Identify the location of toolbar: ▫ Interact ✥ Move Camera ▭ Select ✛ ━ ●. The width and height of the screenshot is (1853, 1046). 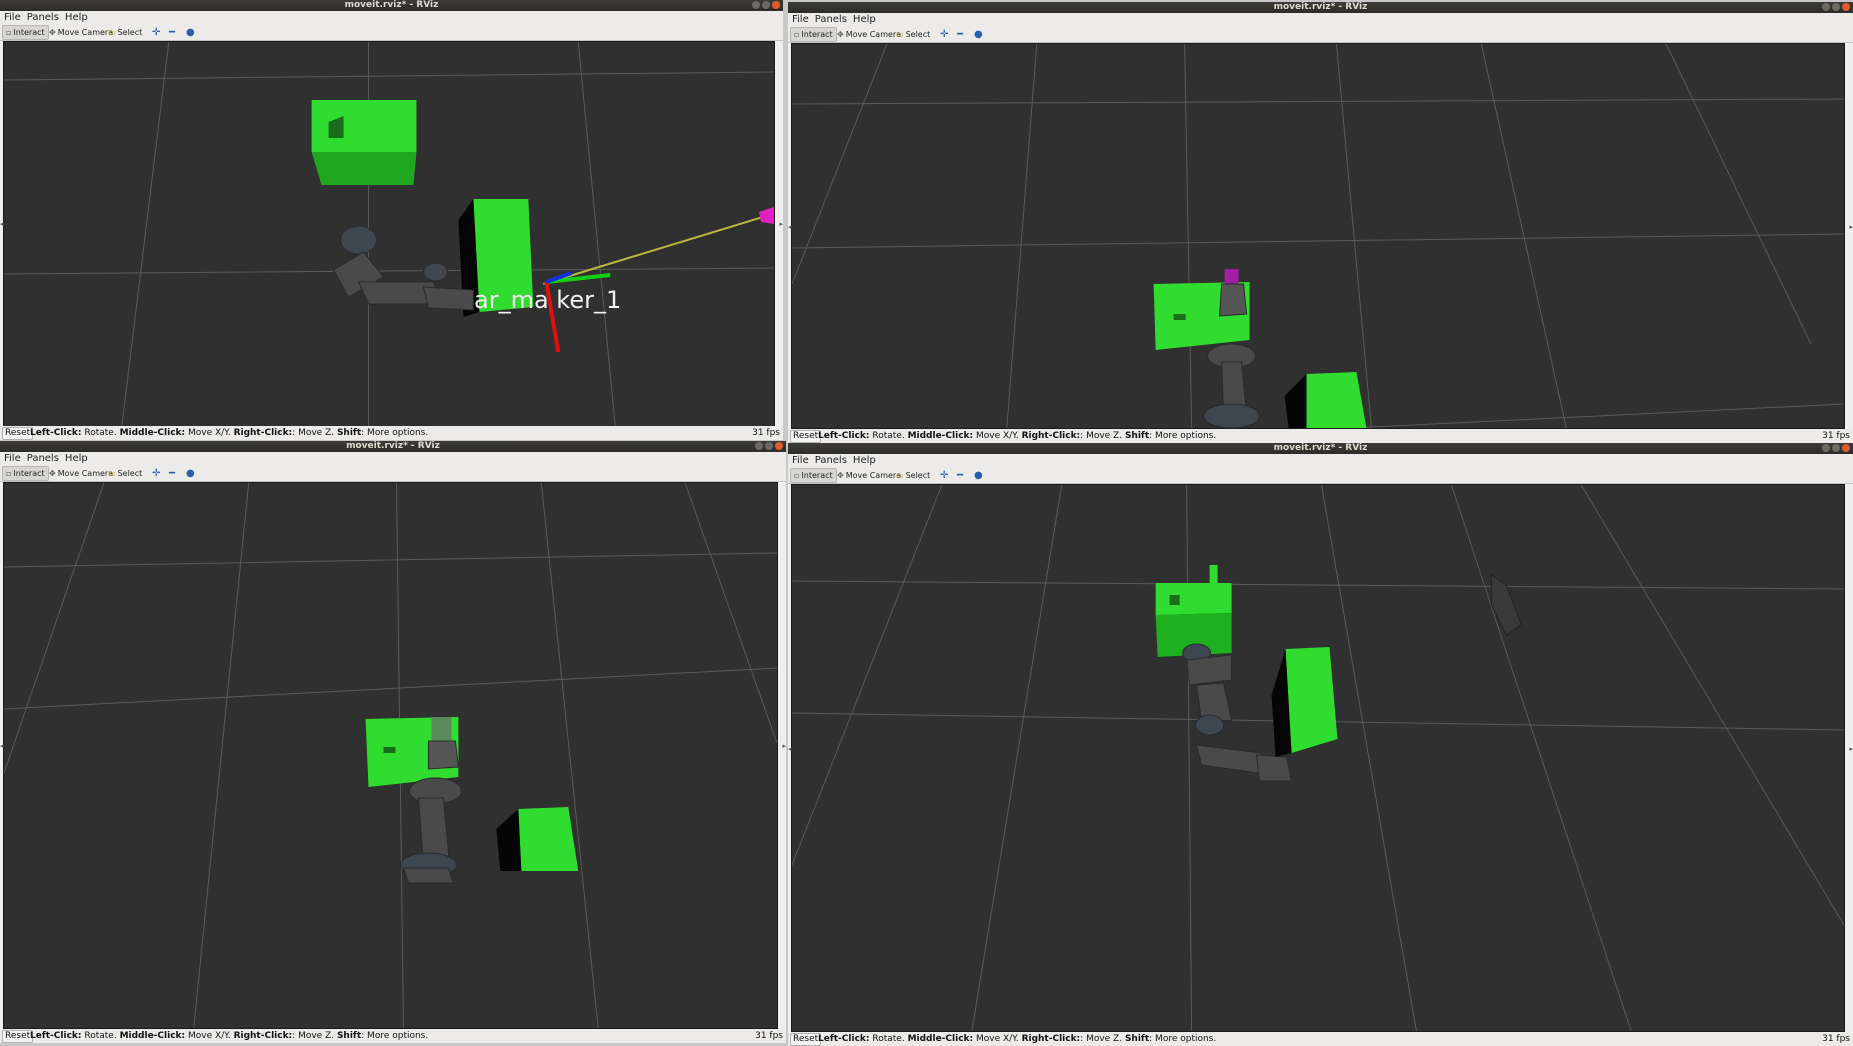
(391, 33).